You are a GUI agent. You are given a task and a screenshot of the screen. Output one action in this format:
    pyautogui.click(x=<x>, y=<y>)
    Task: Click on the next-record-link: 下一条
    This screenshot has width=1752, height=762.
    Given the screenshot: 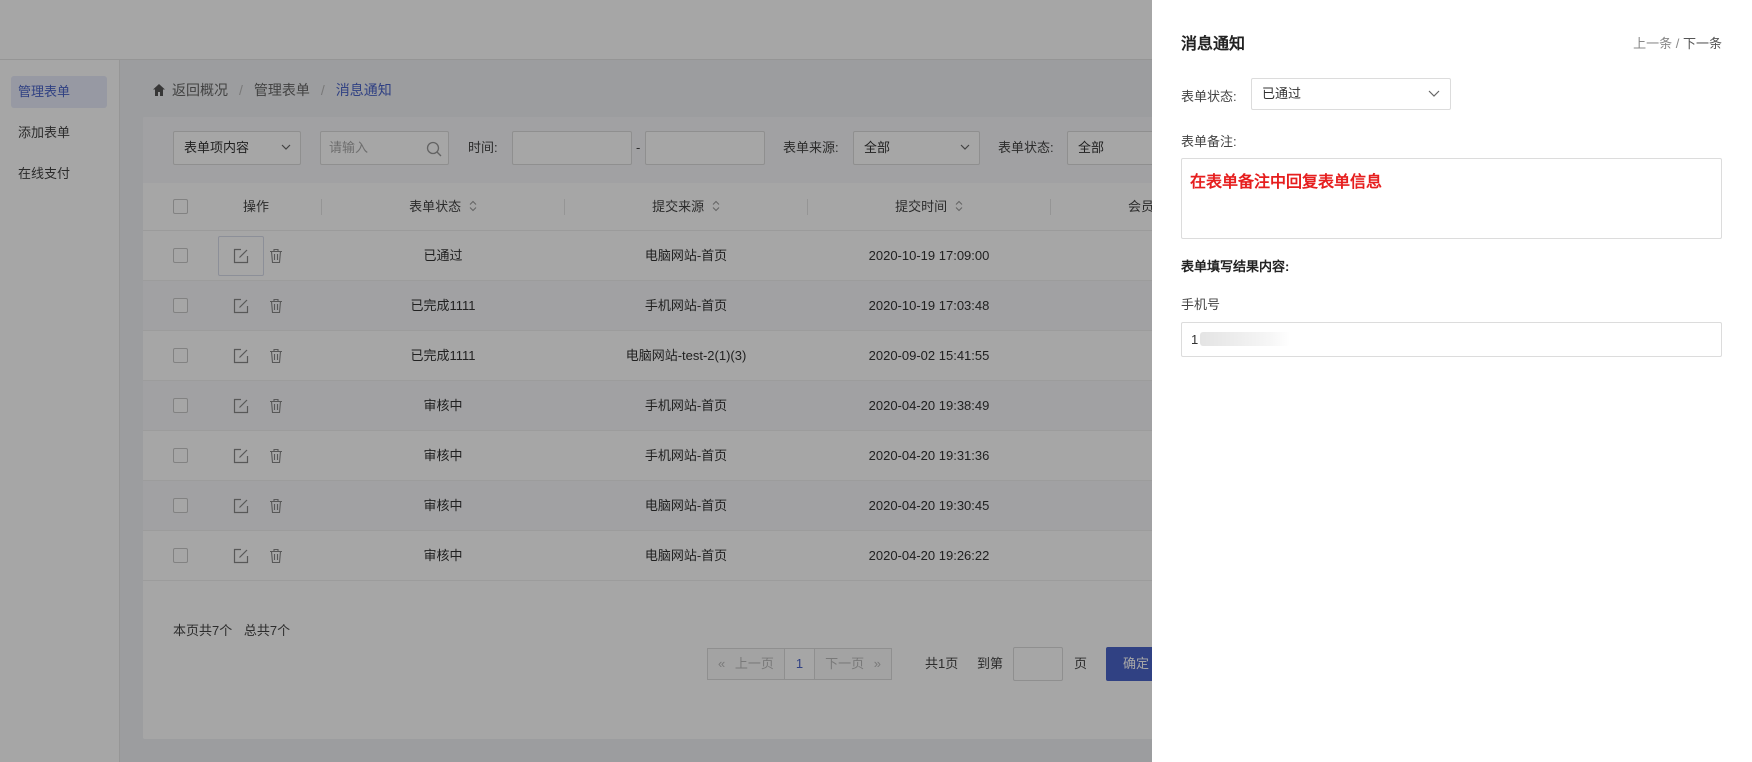 What is the action you would take?
    pyautogui.click(x=1702, y=43)
    